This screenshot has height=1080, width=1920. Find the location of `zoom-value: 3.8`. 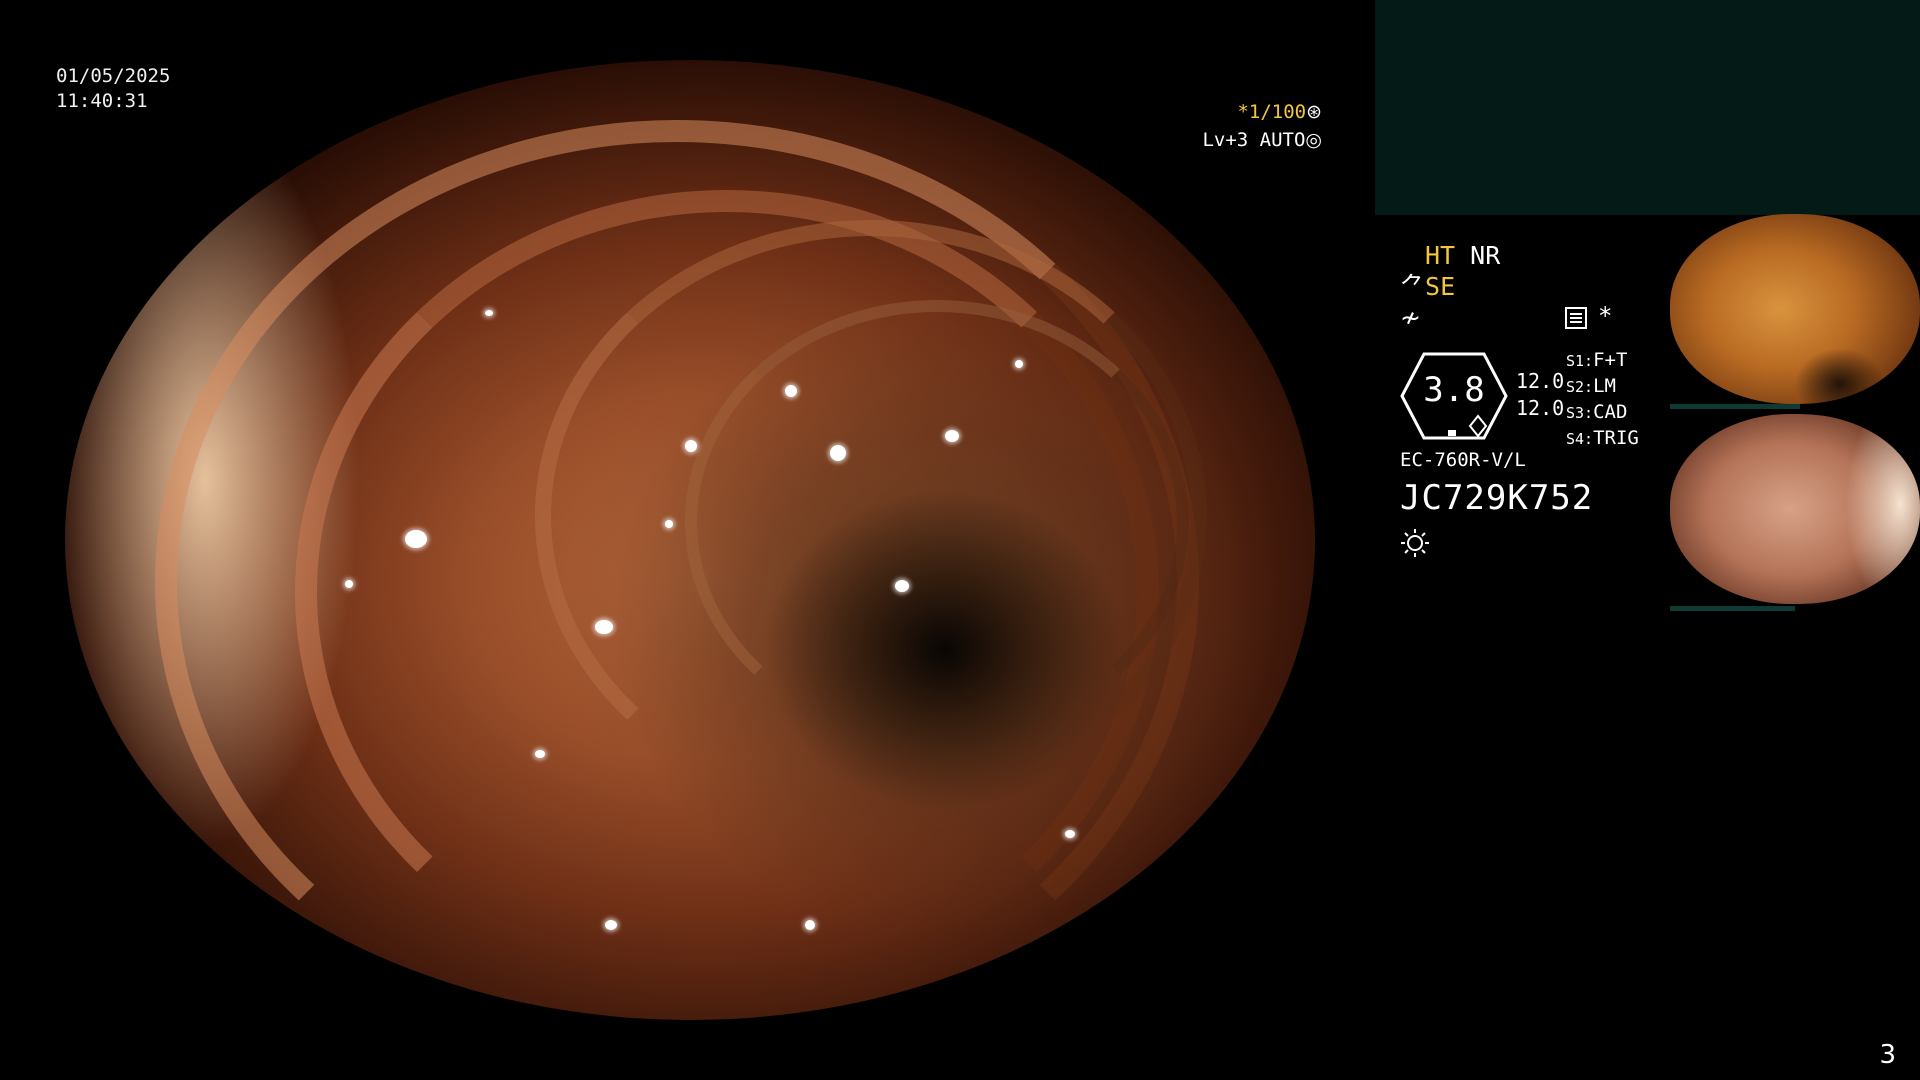

zoom-value: 3.8 is located at coordinates (1454, 390).